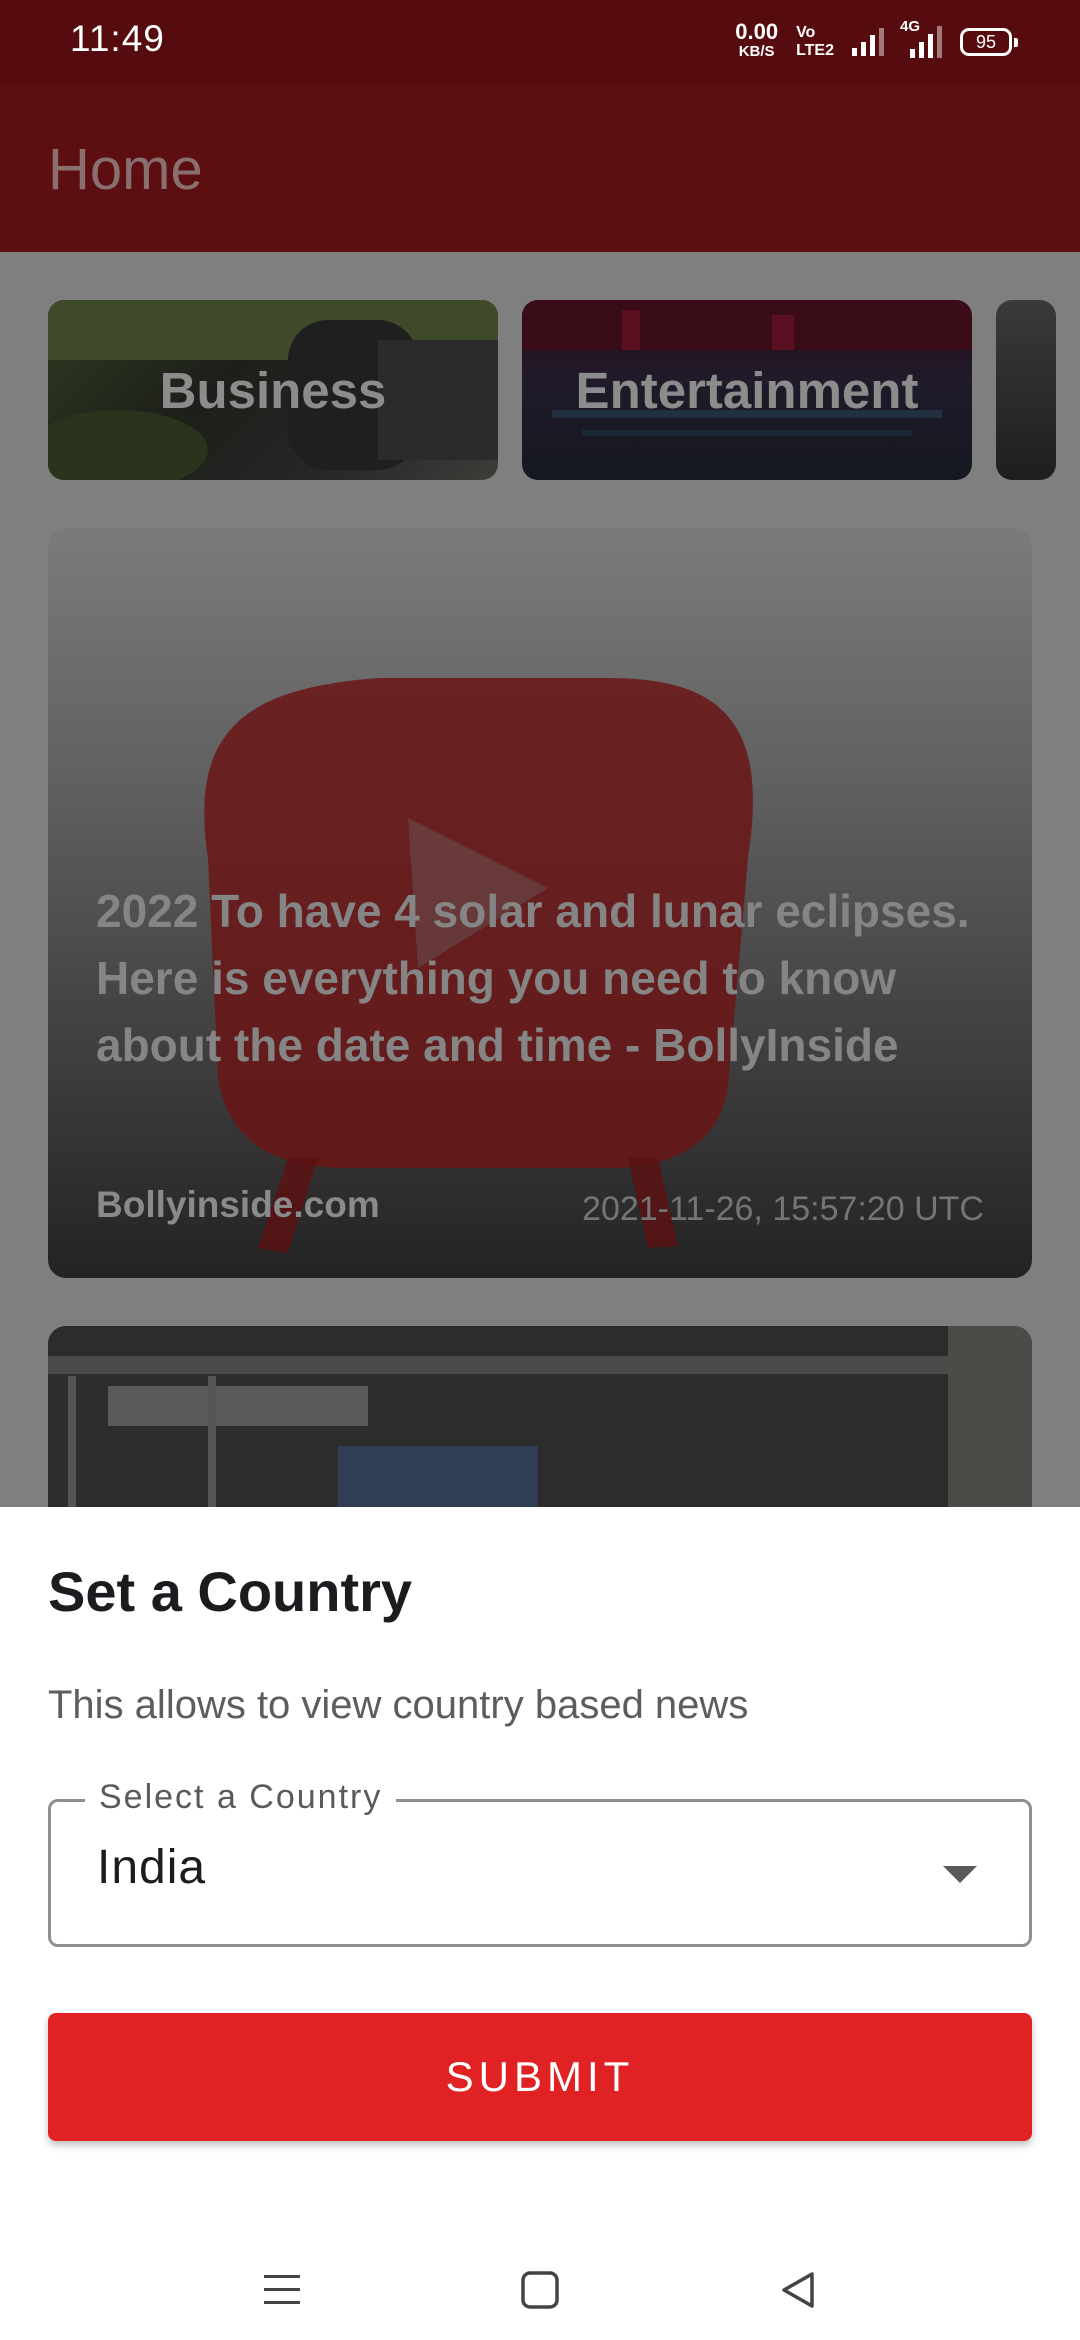  What do you see at coordinates (798, 2290) in the screenshot?
I see `back-triangle-icon` at bounding box center [798, 2290].